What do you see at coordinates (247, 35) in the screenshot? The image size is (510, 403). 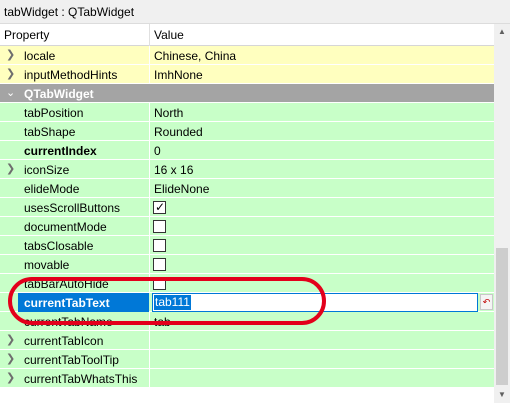 I see `table-header: Property Value` at bounding box center [247, 35].